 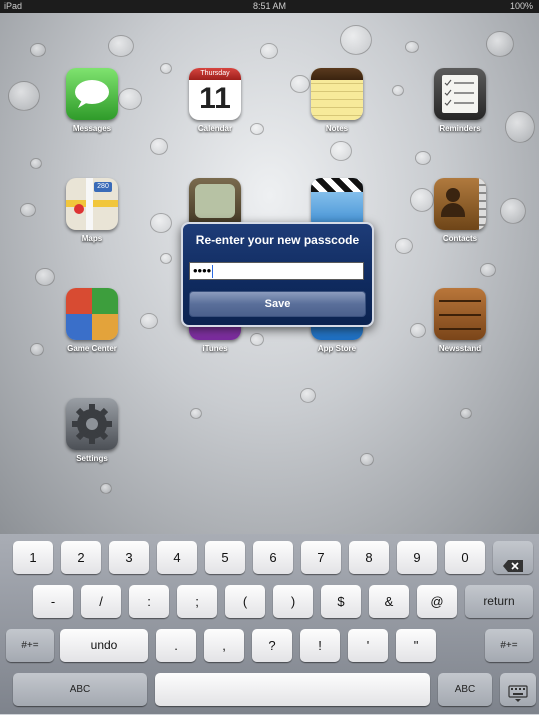 What do you see at coordinates (92, 204) in the screenshot?
I see `maps-icon: 280` at bounding box center [92, 204].